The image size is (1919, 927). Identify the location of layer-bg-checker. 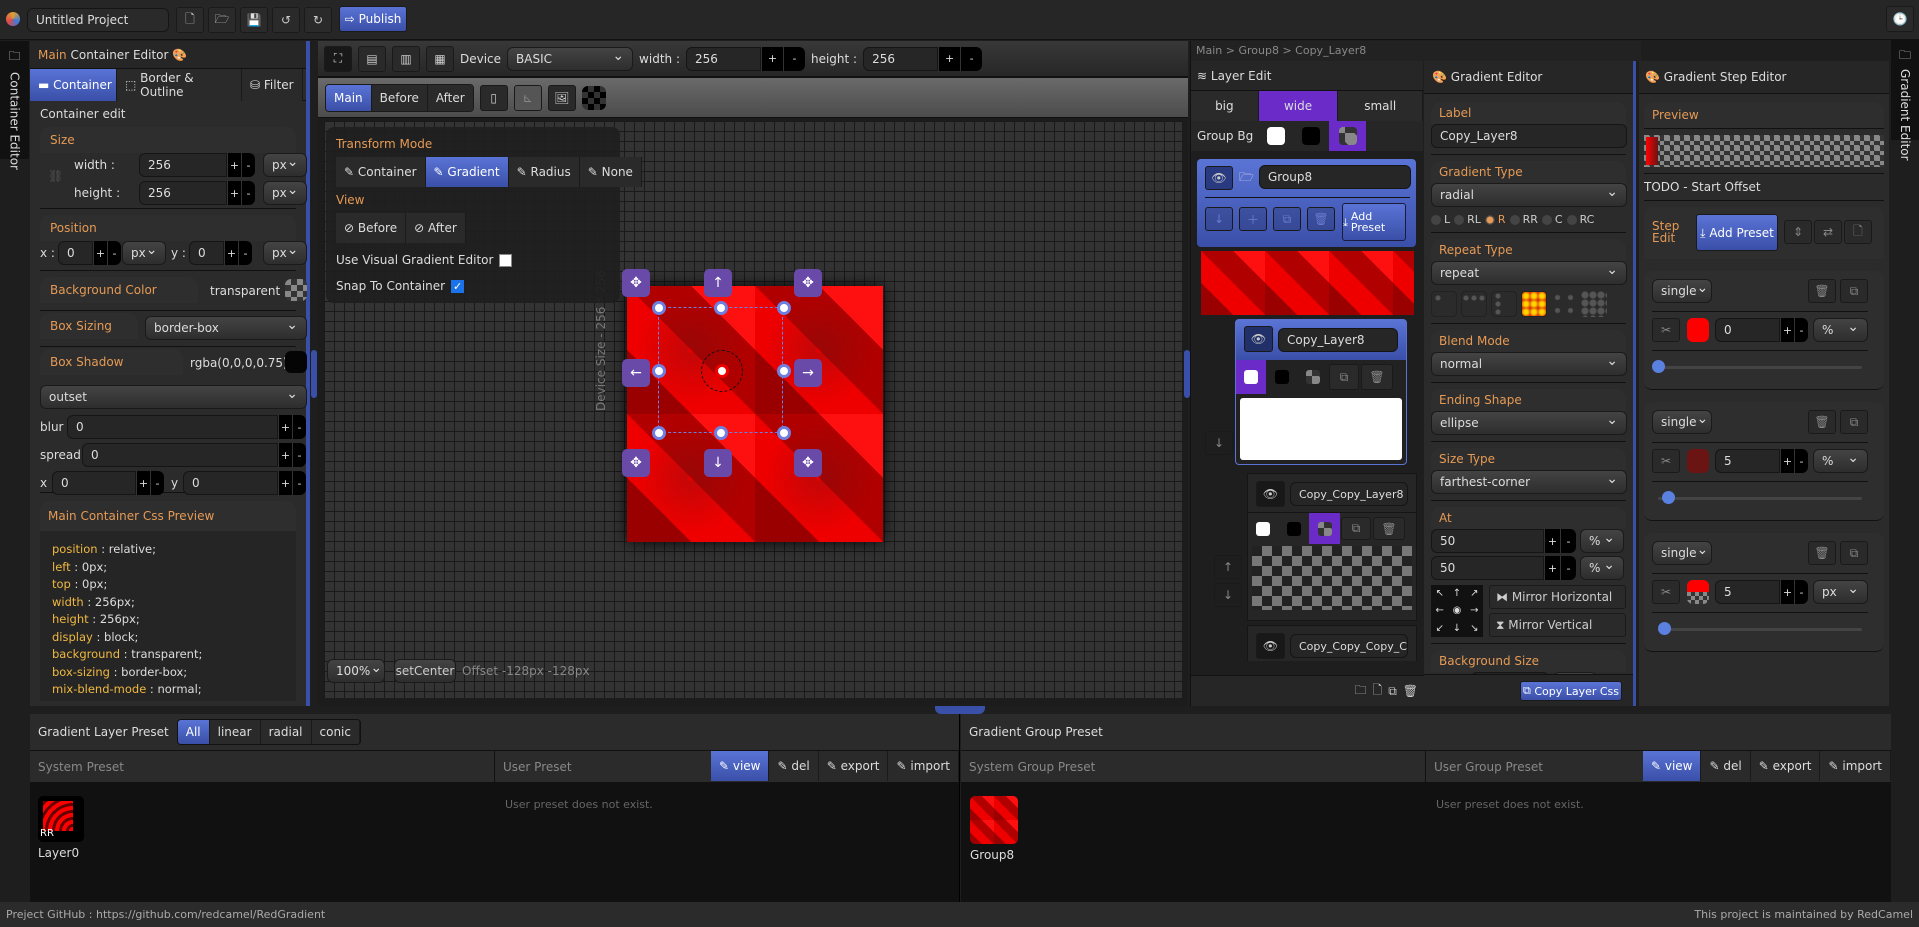
(1312, 377).